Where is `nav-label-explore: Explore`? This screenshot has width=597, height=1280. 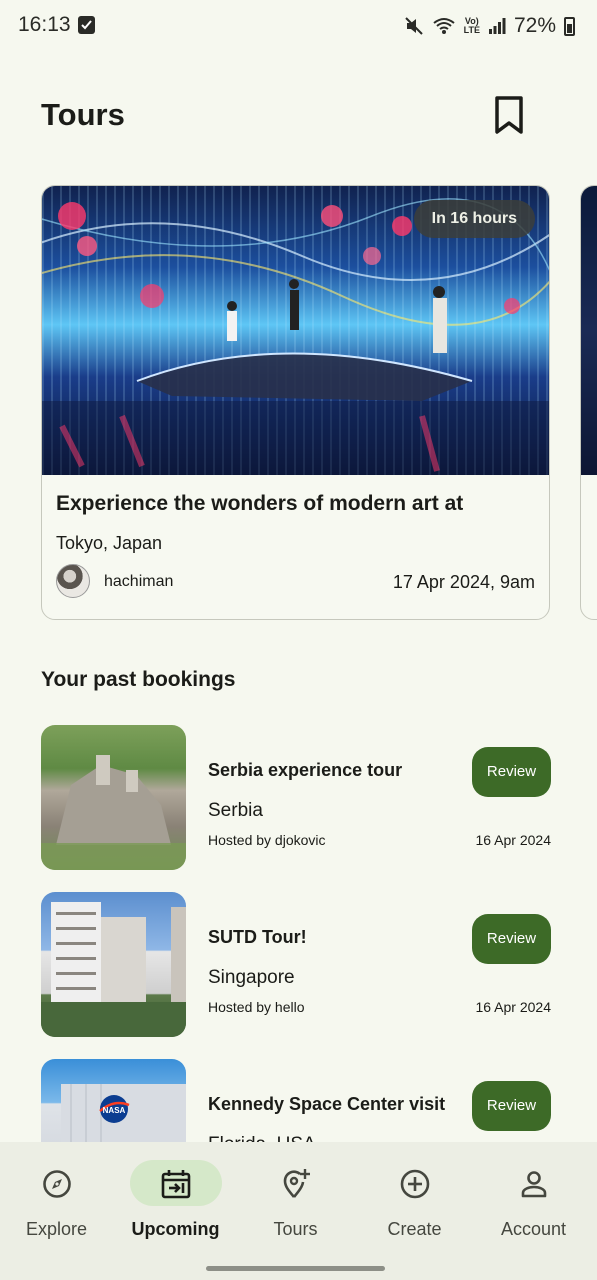
nav-label-explore: Explore is located at coordinates (56, 1229).